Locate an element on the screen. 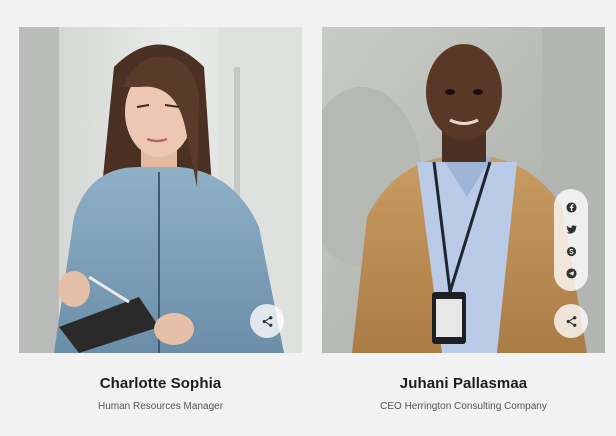  member-name: Juhani Pallasmaa is located at coordinates (463, 383).